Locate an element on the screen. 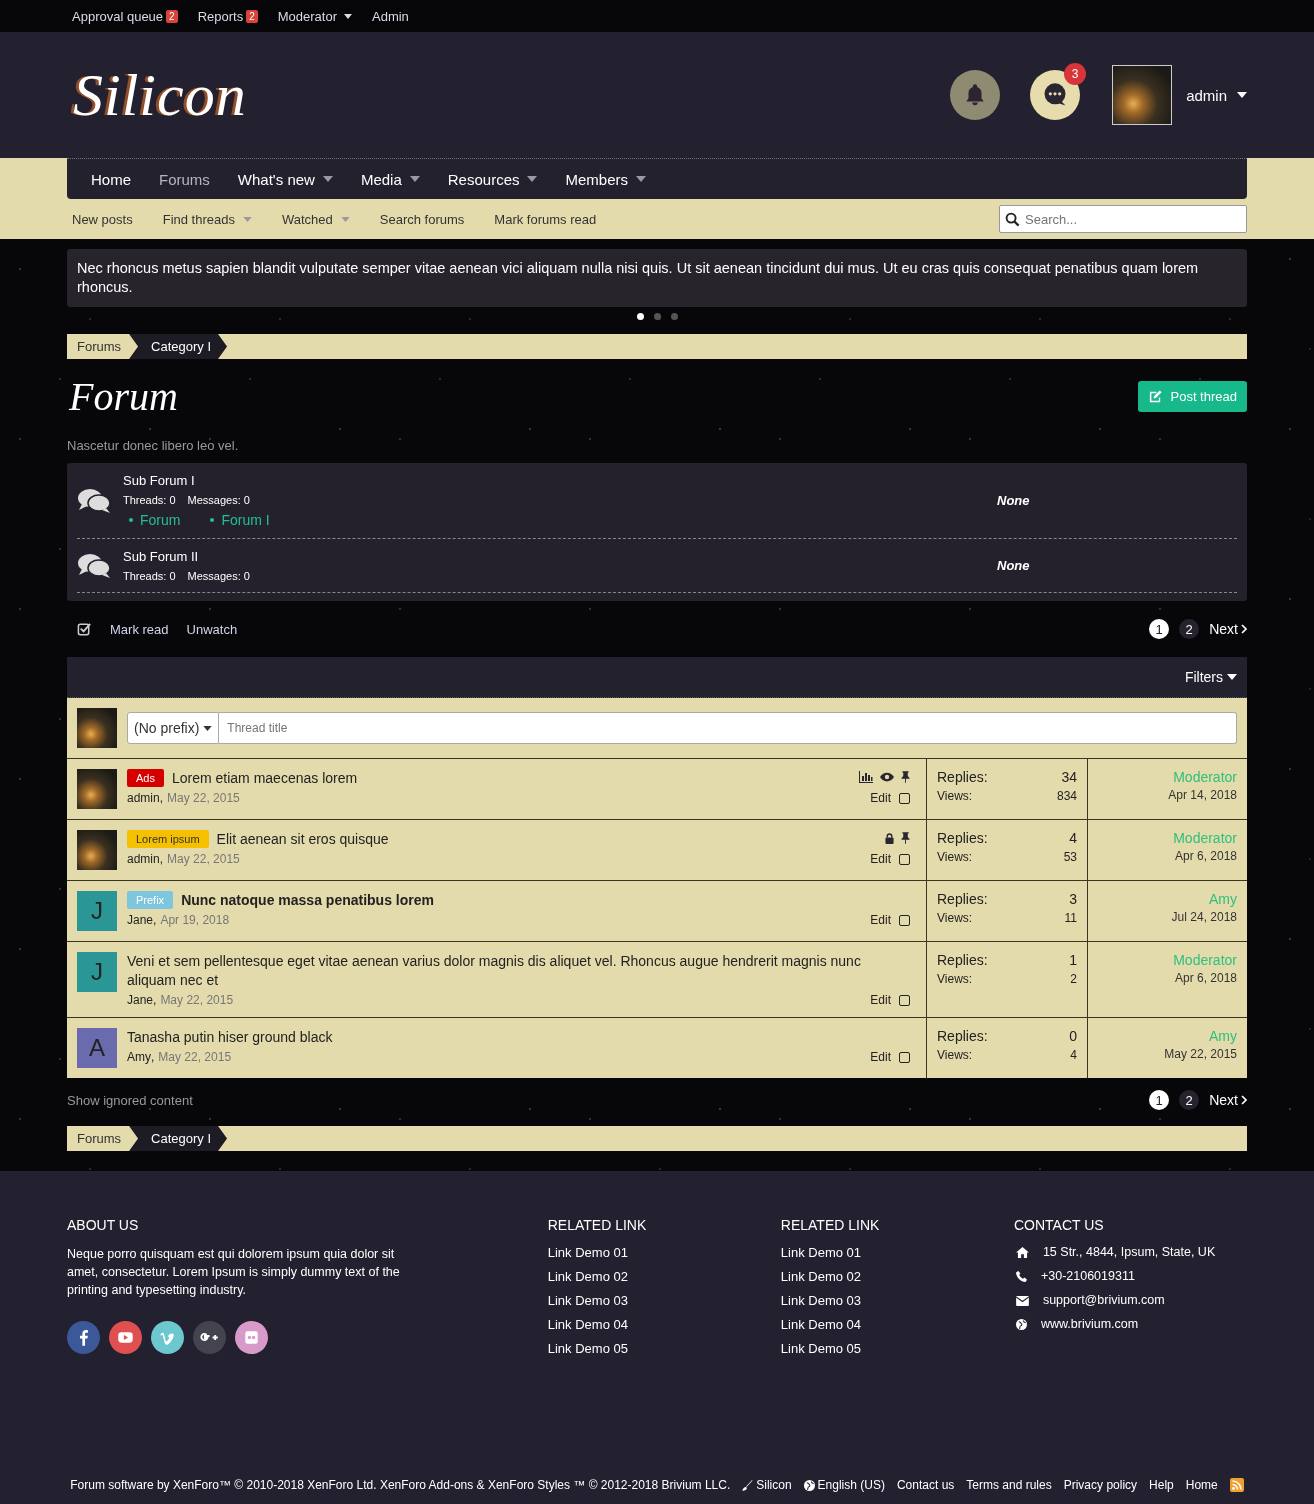 Image resolution: width=1314 pixels, height=1504 pixels. user-menu-link: admin is located at coordinates (1216, 95).